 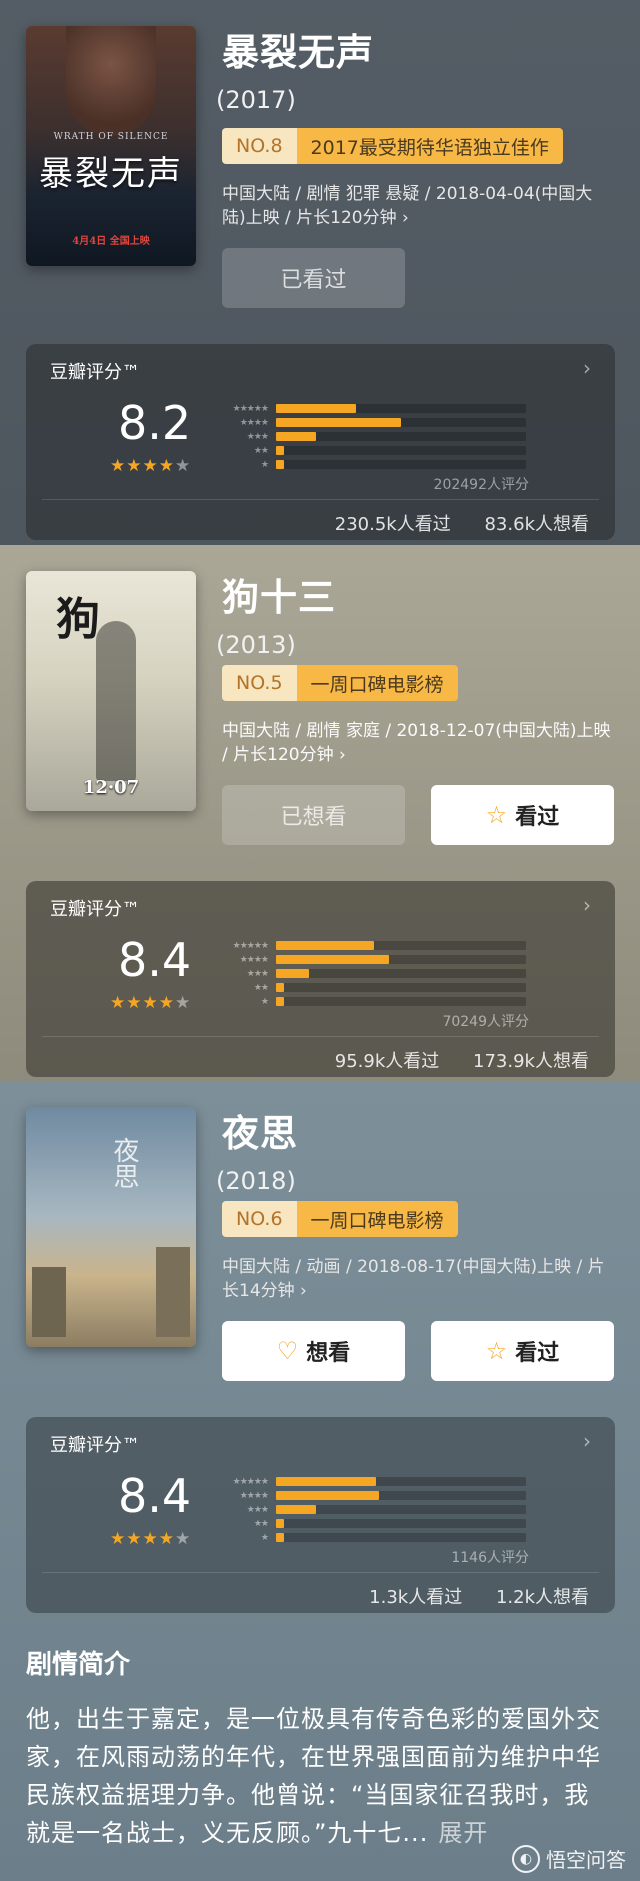 I want to click on poster-english-title: WRATH OF SILENCE, so click(x=111, y=137).